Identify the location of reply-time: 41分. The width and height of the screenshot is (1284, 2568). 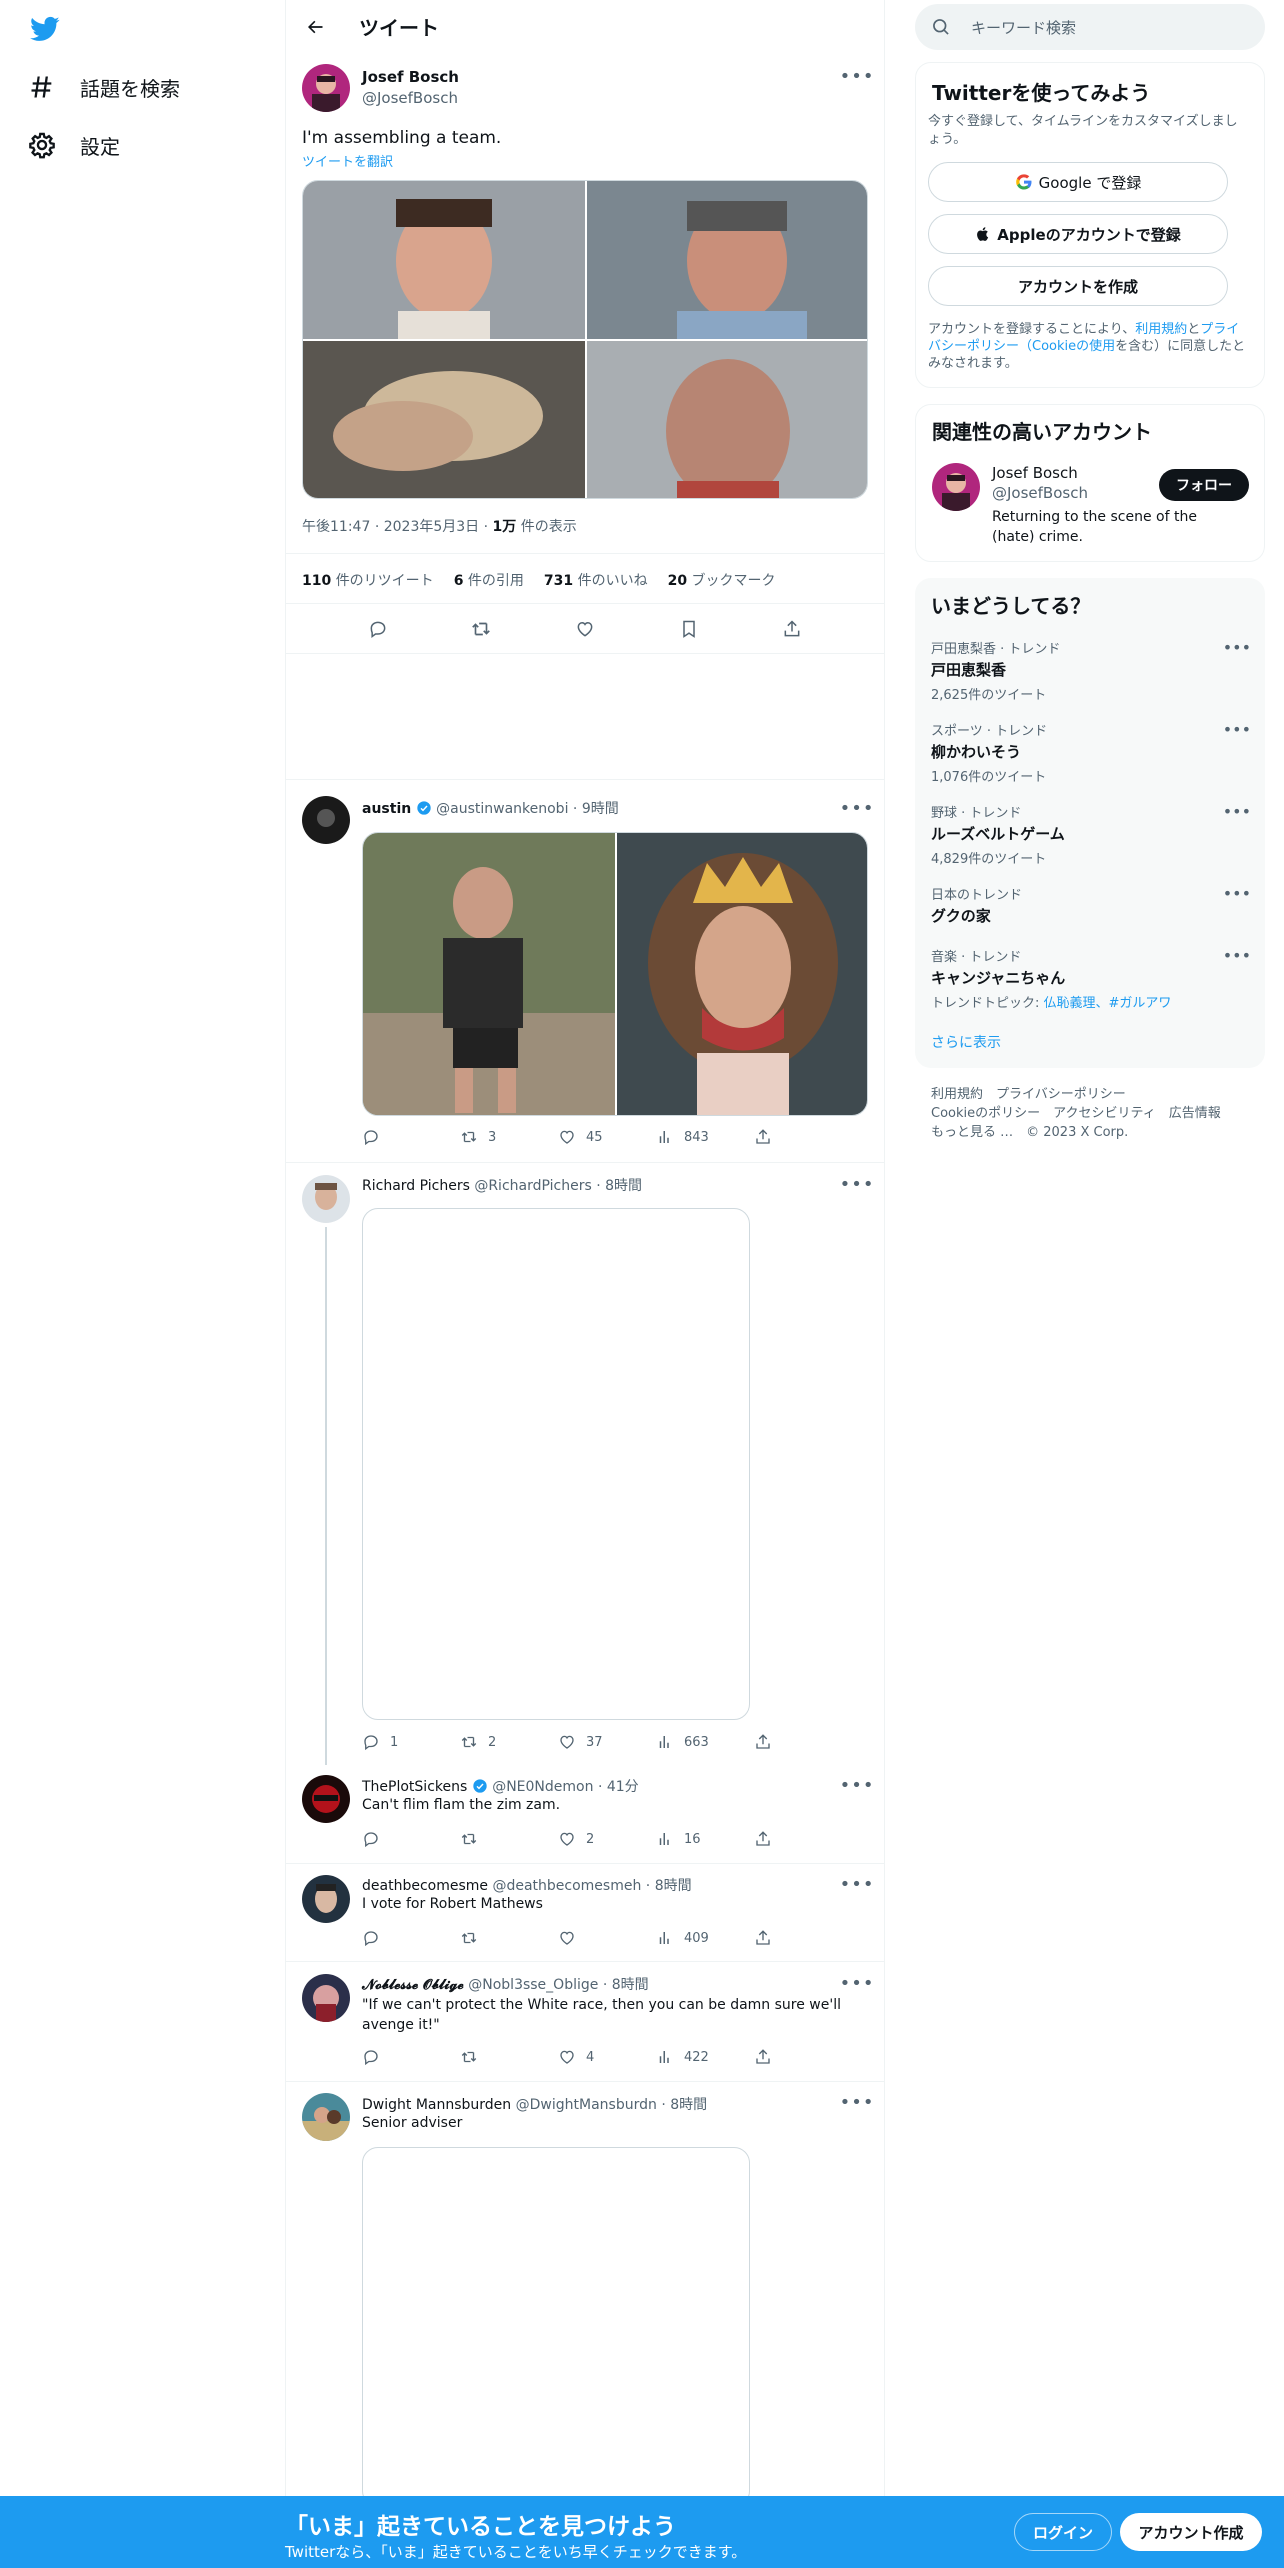
(623, 1787).